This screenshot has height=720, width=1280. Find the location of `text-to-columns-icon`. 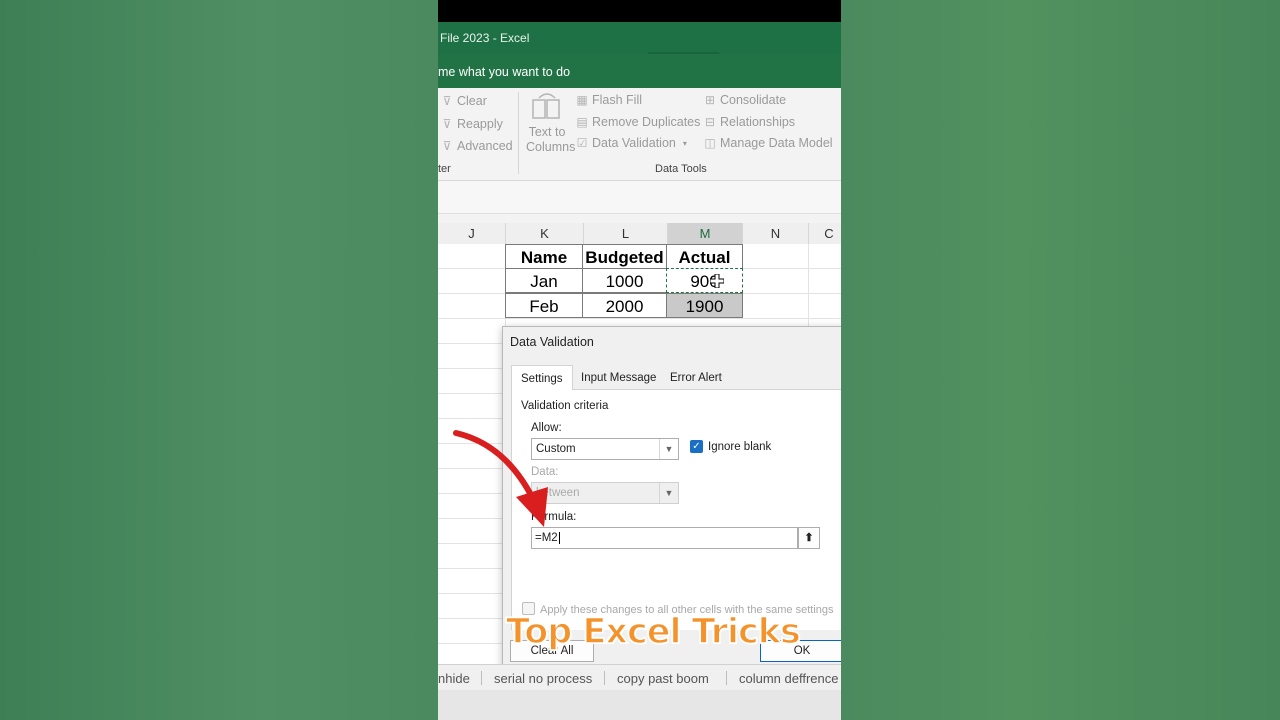

text-to-columns-icon is located at coordinates (546, 106).